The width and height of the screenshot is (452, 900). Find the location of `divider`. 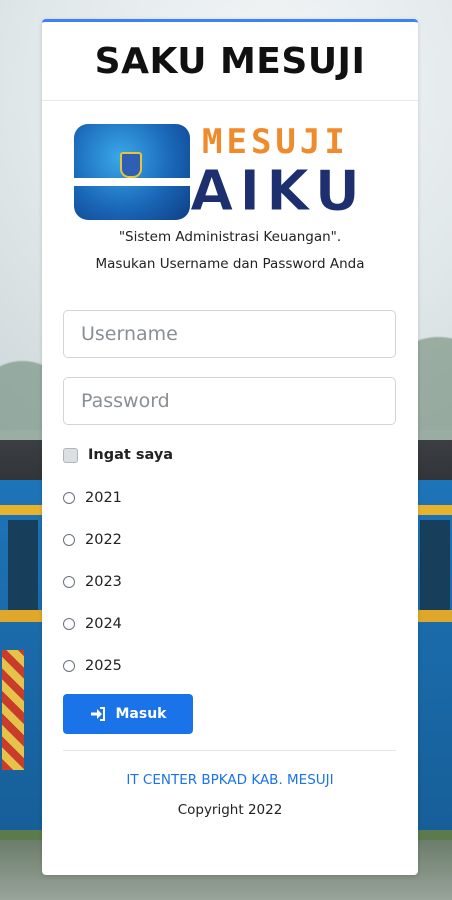

divider is located at coordinates (229, 750).